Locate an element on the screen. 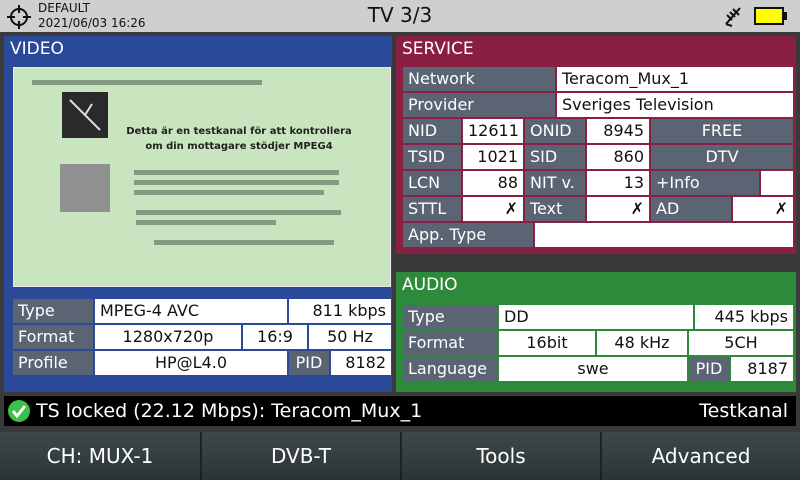  program-name: Testkanal is located at coordinates (743, 411).